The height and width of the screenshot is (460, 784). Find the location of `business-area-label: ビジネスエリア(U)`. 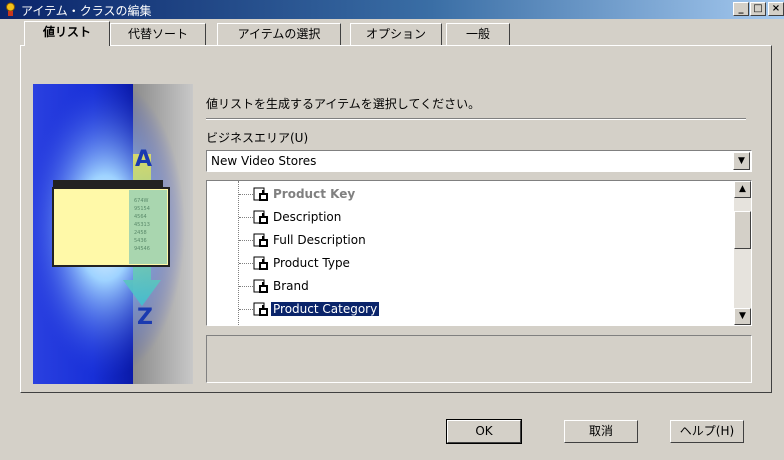

business-area-label: ビジネスエリア(U) is located at coordinates (257, 138).